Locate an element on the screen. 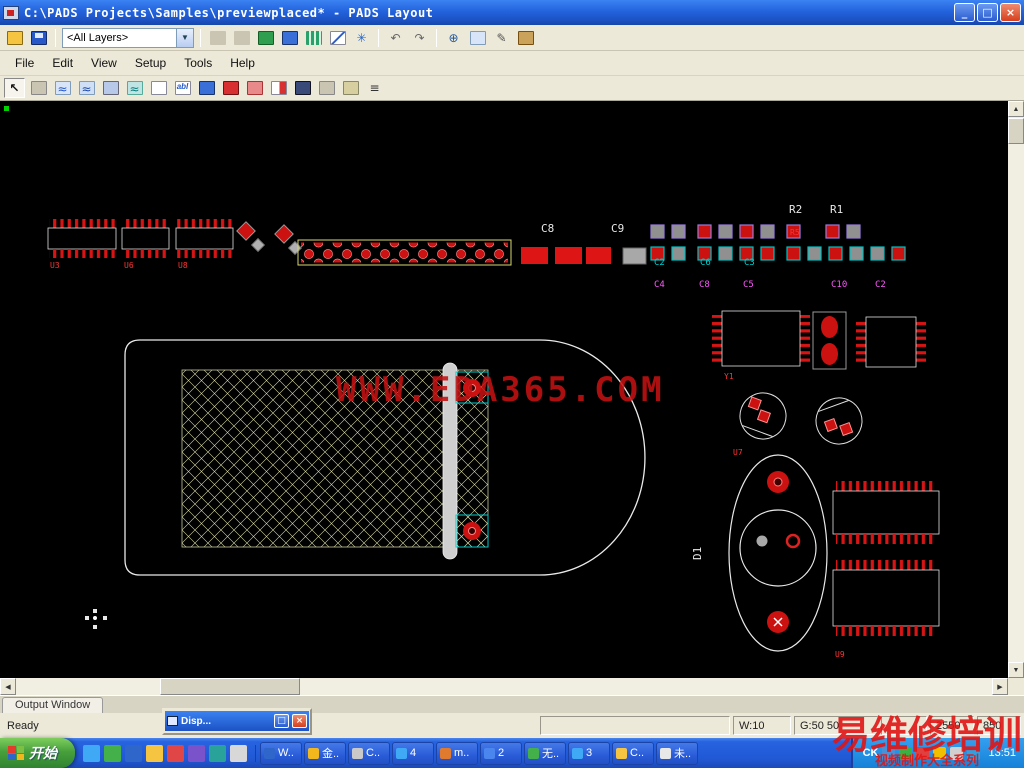 This screenshot has height=768, width=1024. origin-button: ✳ is located at coordinates (361, 38).